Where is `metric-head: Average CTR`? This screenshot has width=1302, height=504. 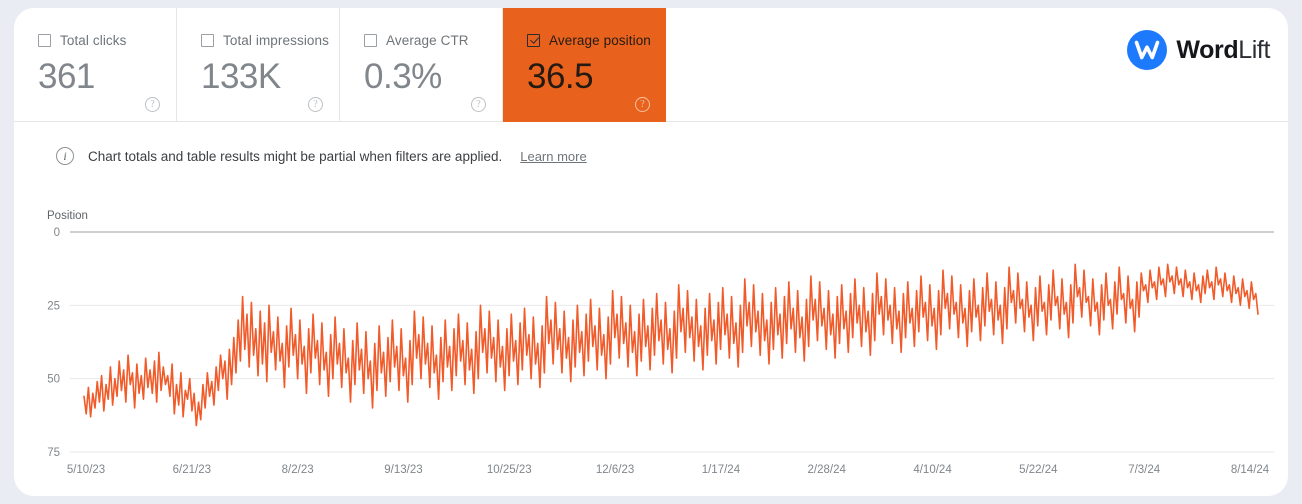 metric-head: Average CTR is located at coordinates (433, 40).